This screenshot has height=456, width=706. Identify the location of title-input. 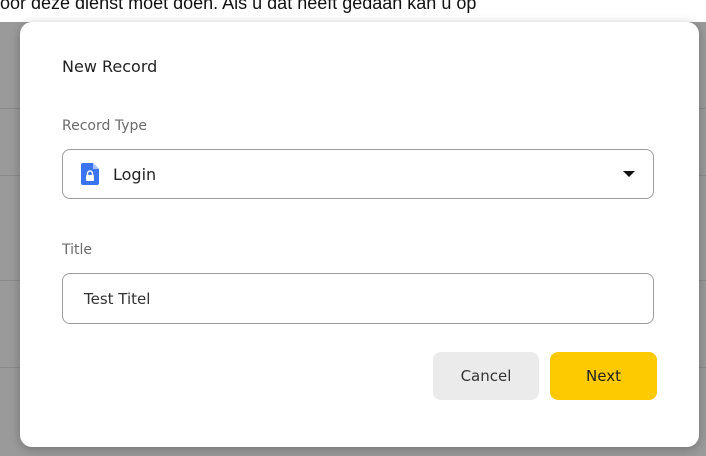
(358, 298).